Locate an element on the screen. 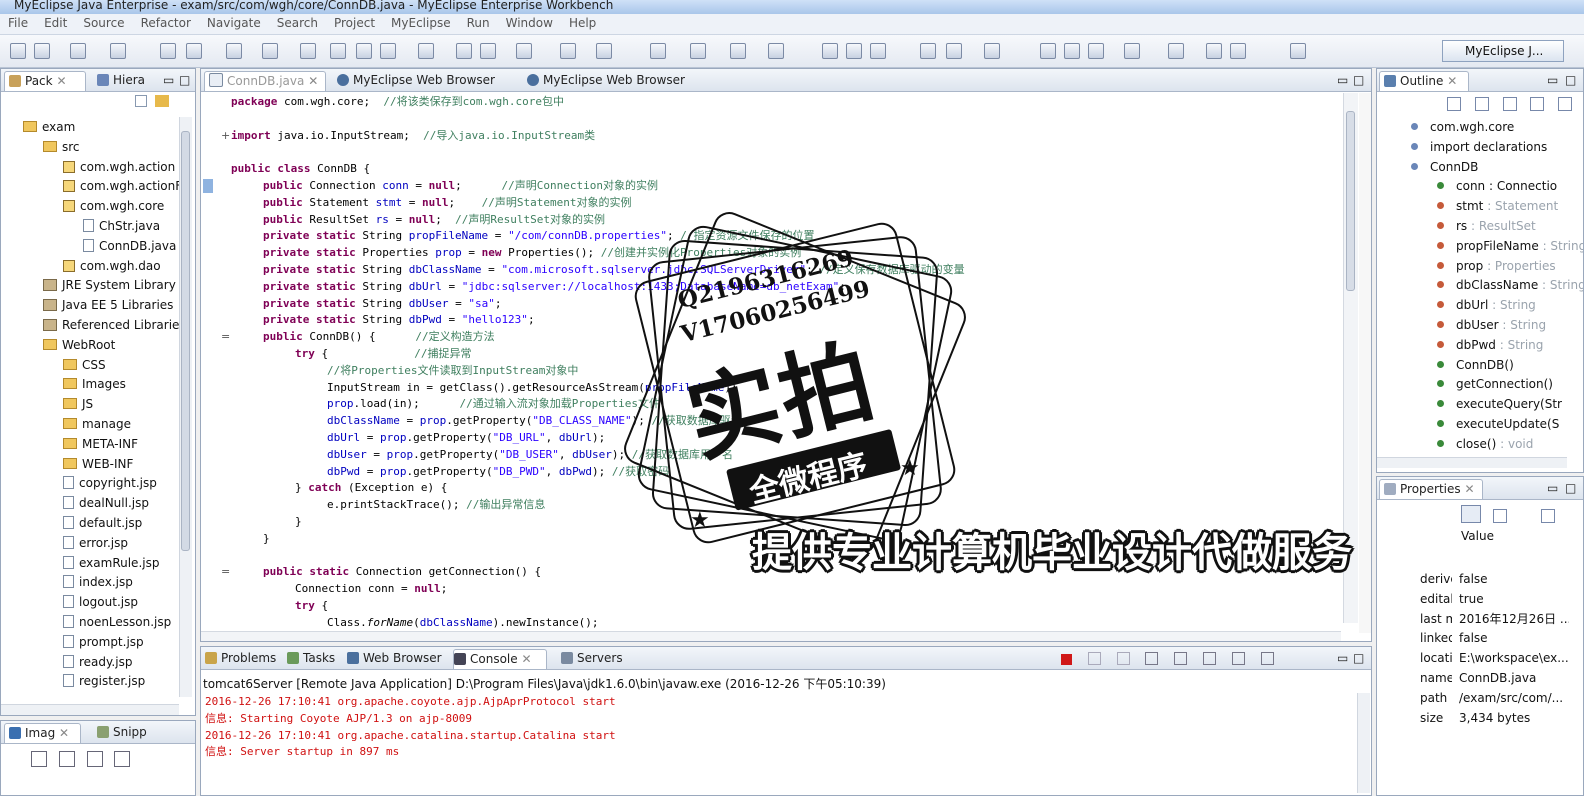  menu-item-project: Project is located at coordinates (354, 23).